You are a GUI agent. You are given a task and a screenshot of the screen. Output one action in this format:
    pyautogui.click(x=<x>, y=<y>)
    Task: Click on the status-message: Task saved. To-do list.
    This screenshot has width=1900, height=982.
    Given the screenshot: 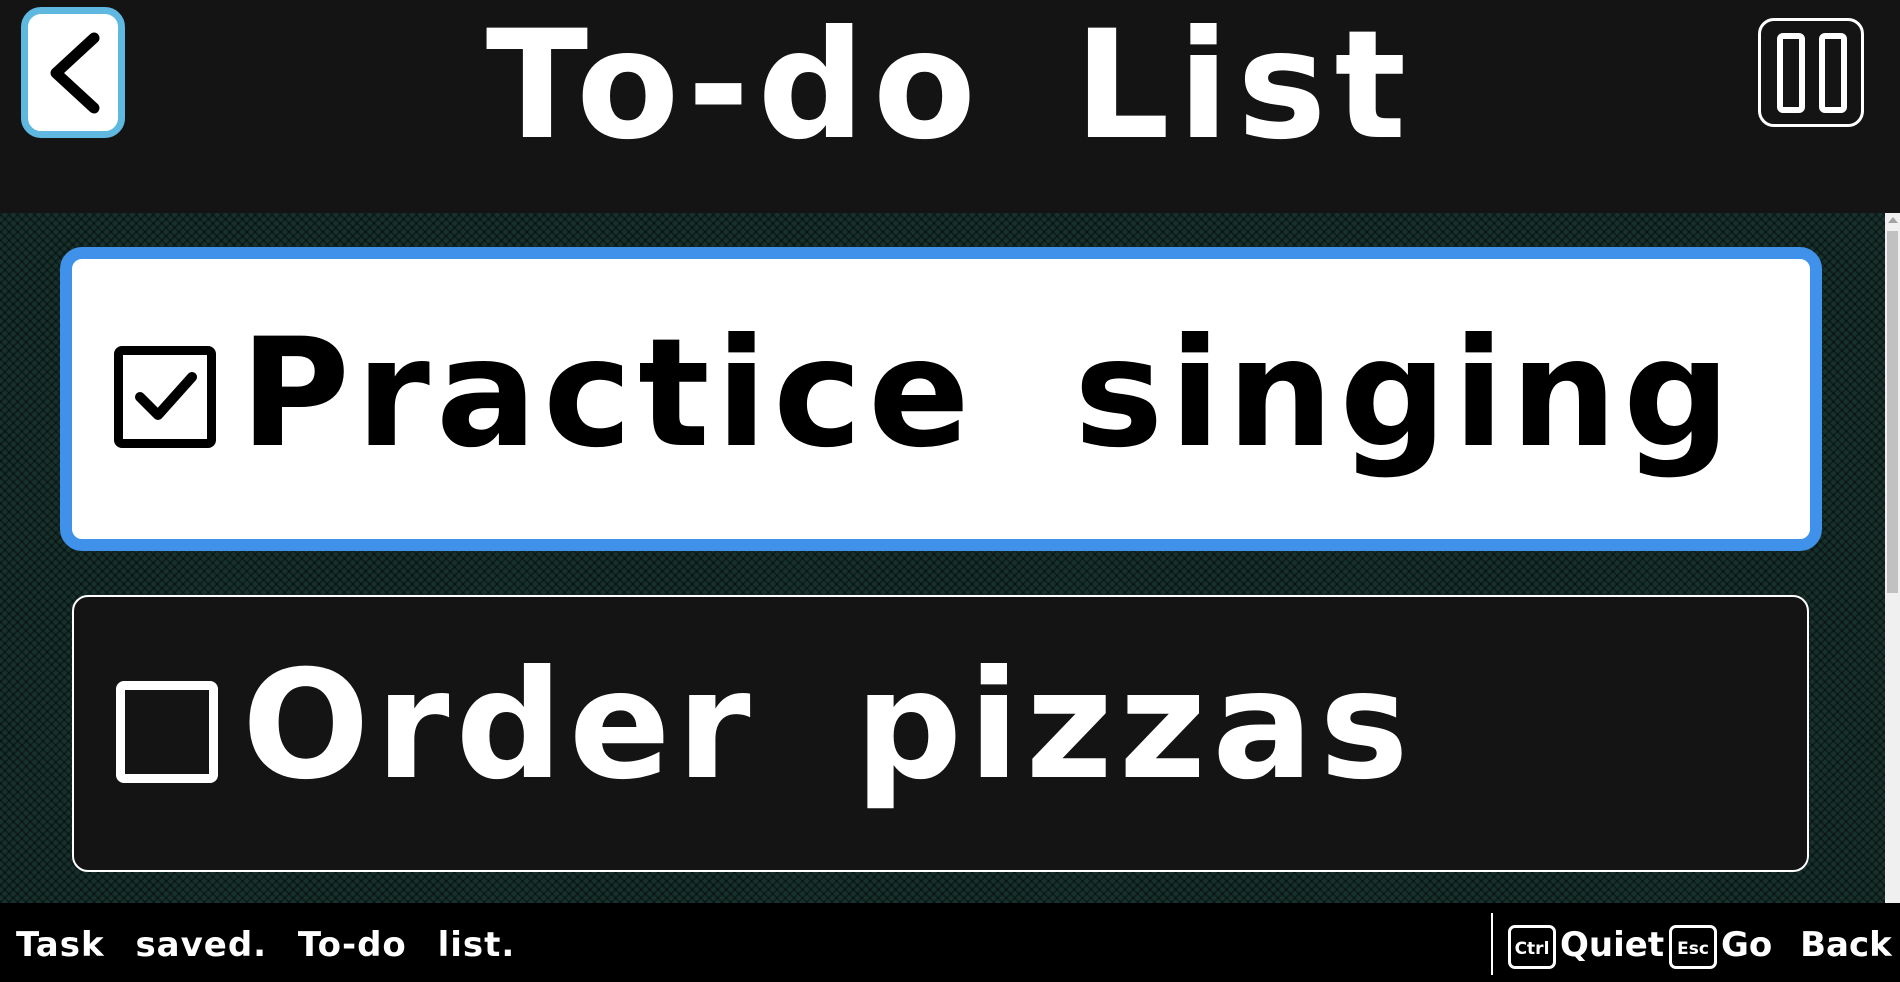 What is the action you would take?
    pyautogui.click(x=266, y=945)
    